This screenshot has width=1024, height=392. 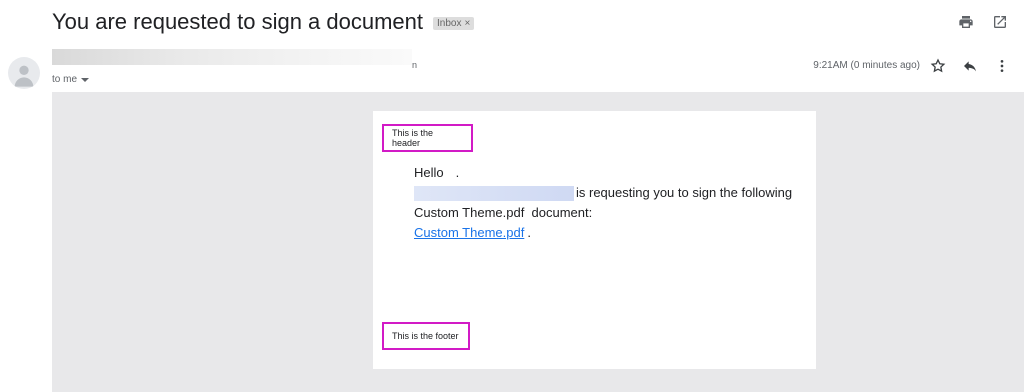 I want to click on recipient-text: to me, so click(x=65, y=79).